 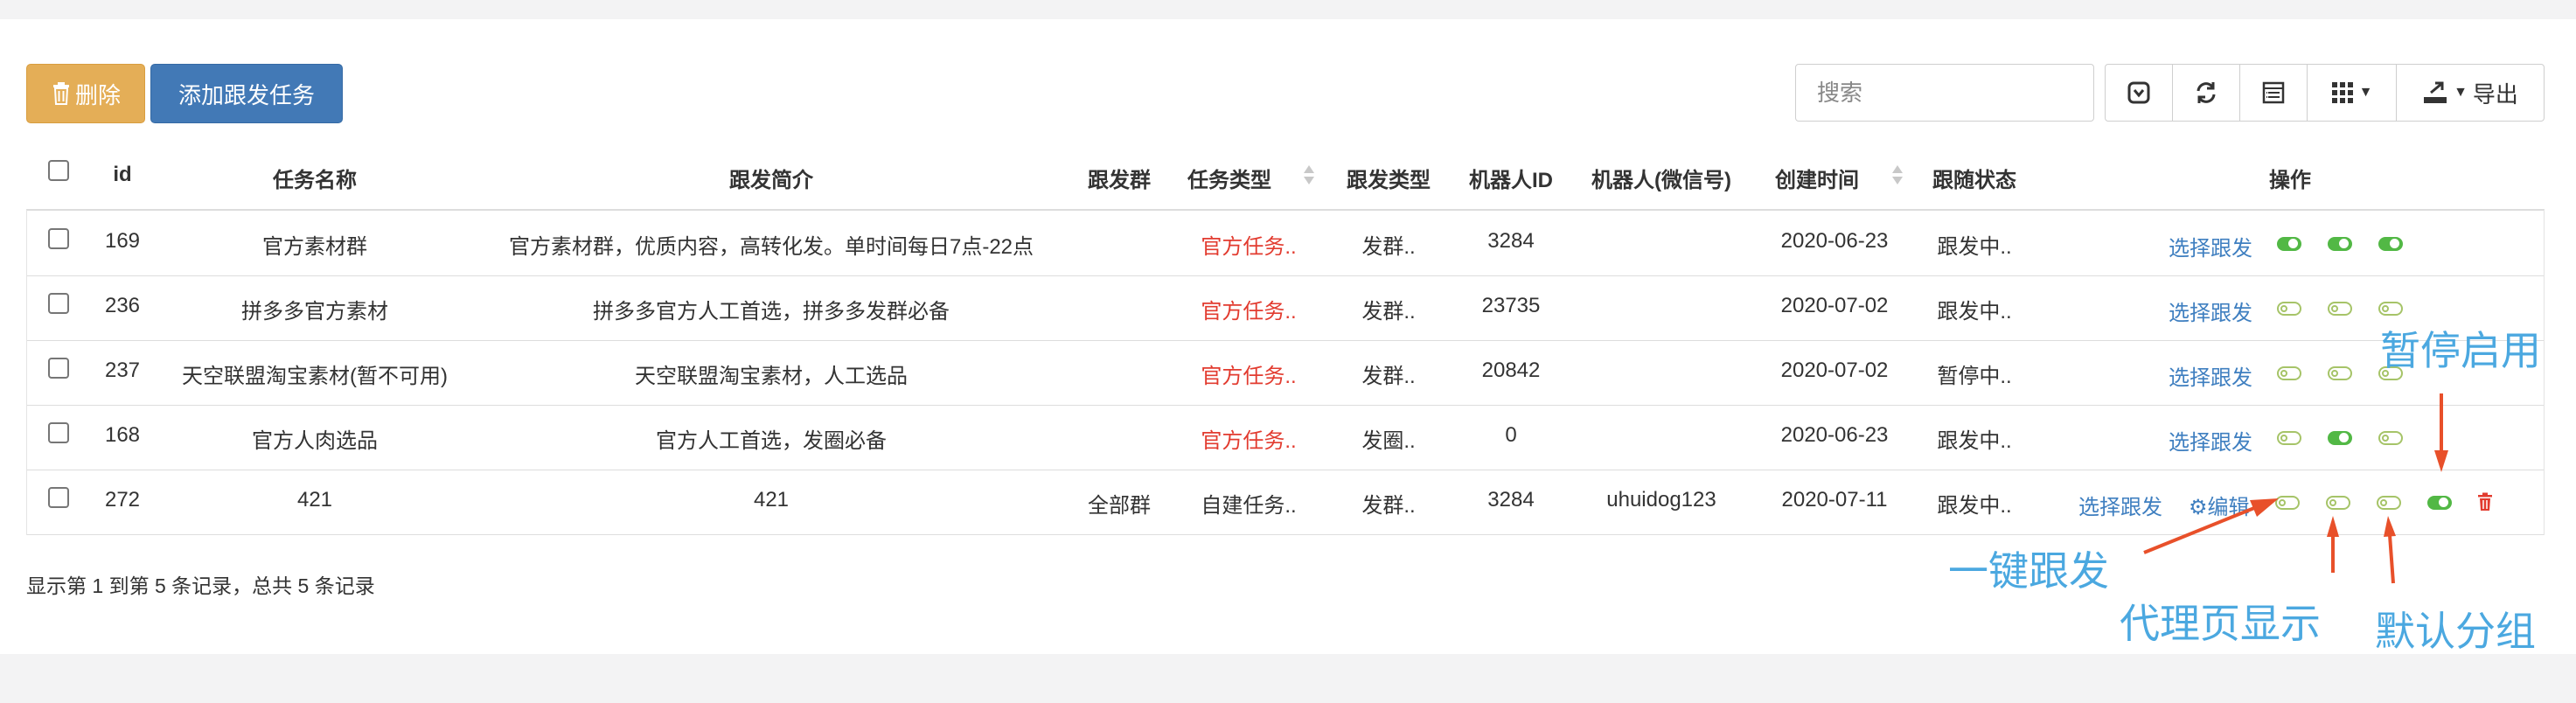 I want to click on cell-follow-status: 暂停中.., so click(x=1974, y=376).